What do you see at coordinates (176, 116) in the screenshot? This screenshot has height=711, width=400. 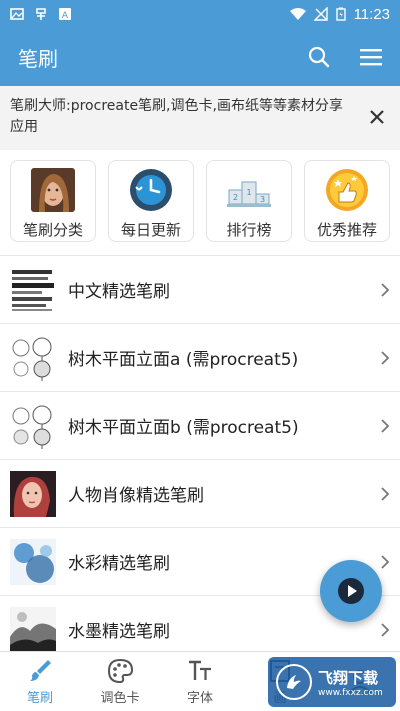 I see `notice-text: 笔刷大师:procreate笔刷,调色卡,画布纸等等素材分享应用` at bounding box center [176, 116].